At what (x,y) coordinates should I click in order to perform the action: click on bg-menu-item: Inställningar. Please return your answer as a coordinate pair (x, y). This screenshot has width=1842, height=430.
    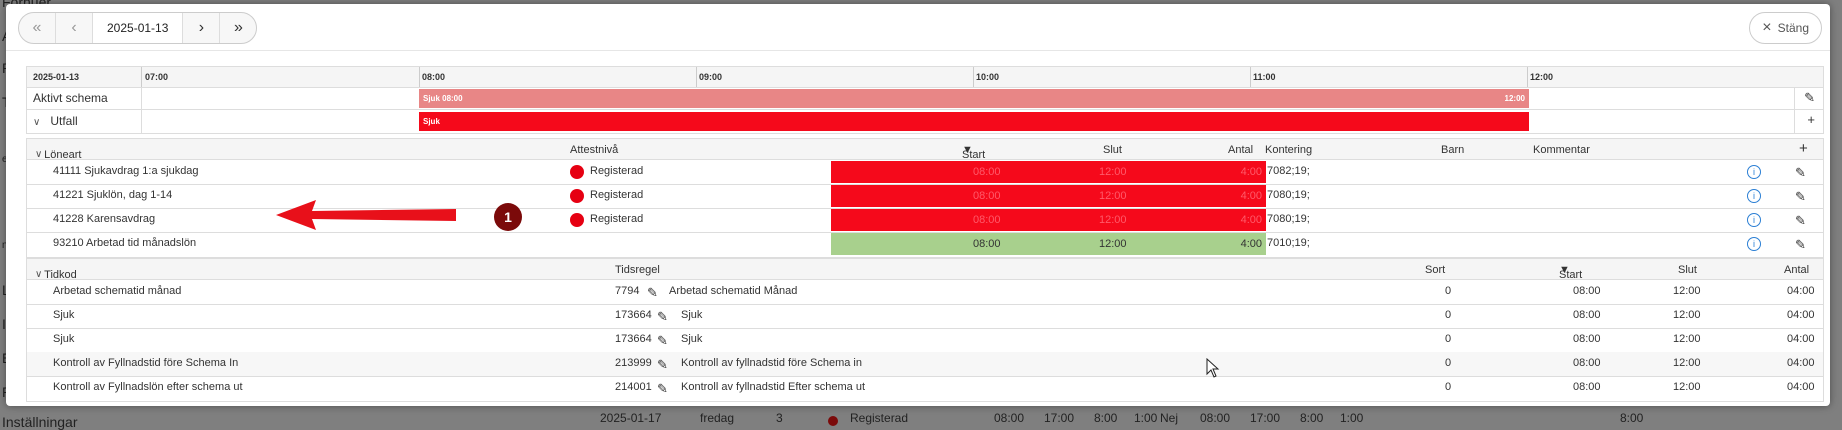
    Looking at the image, I should click on (40, 422).